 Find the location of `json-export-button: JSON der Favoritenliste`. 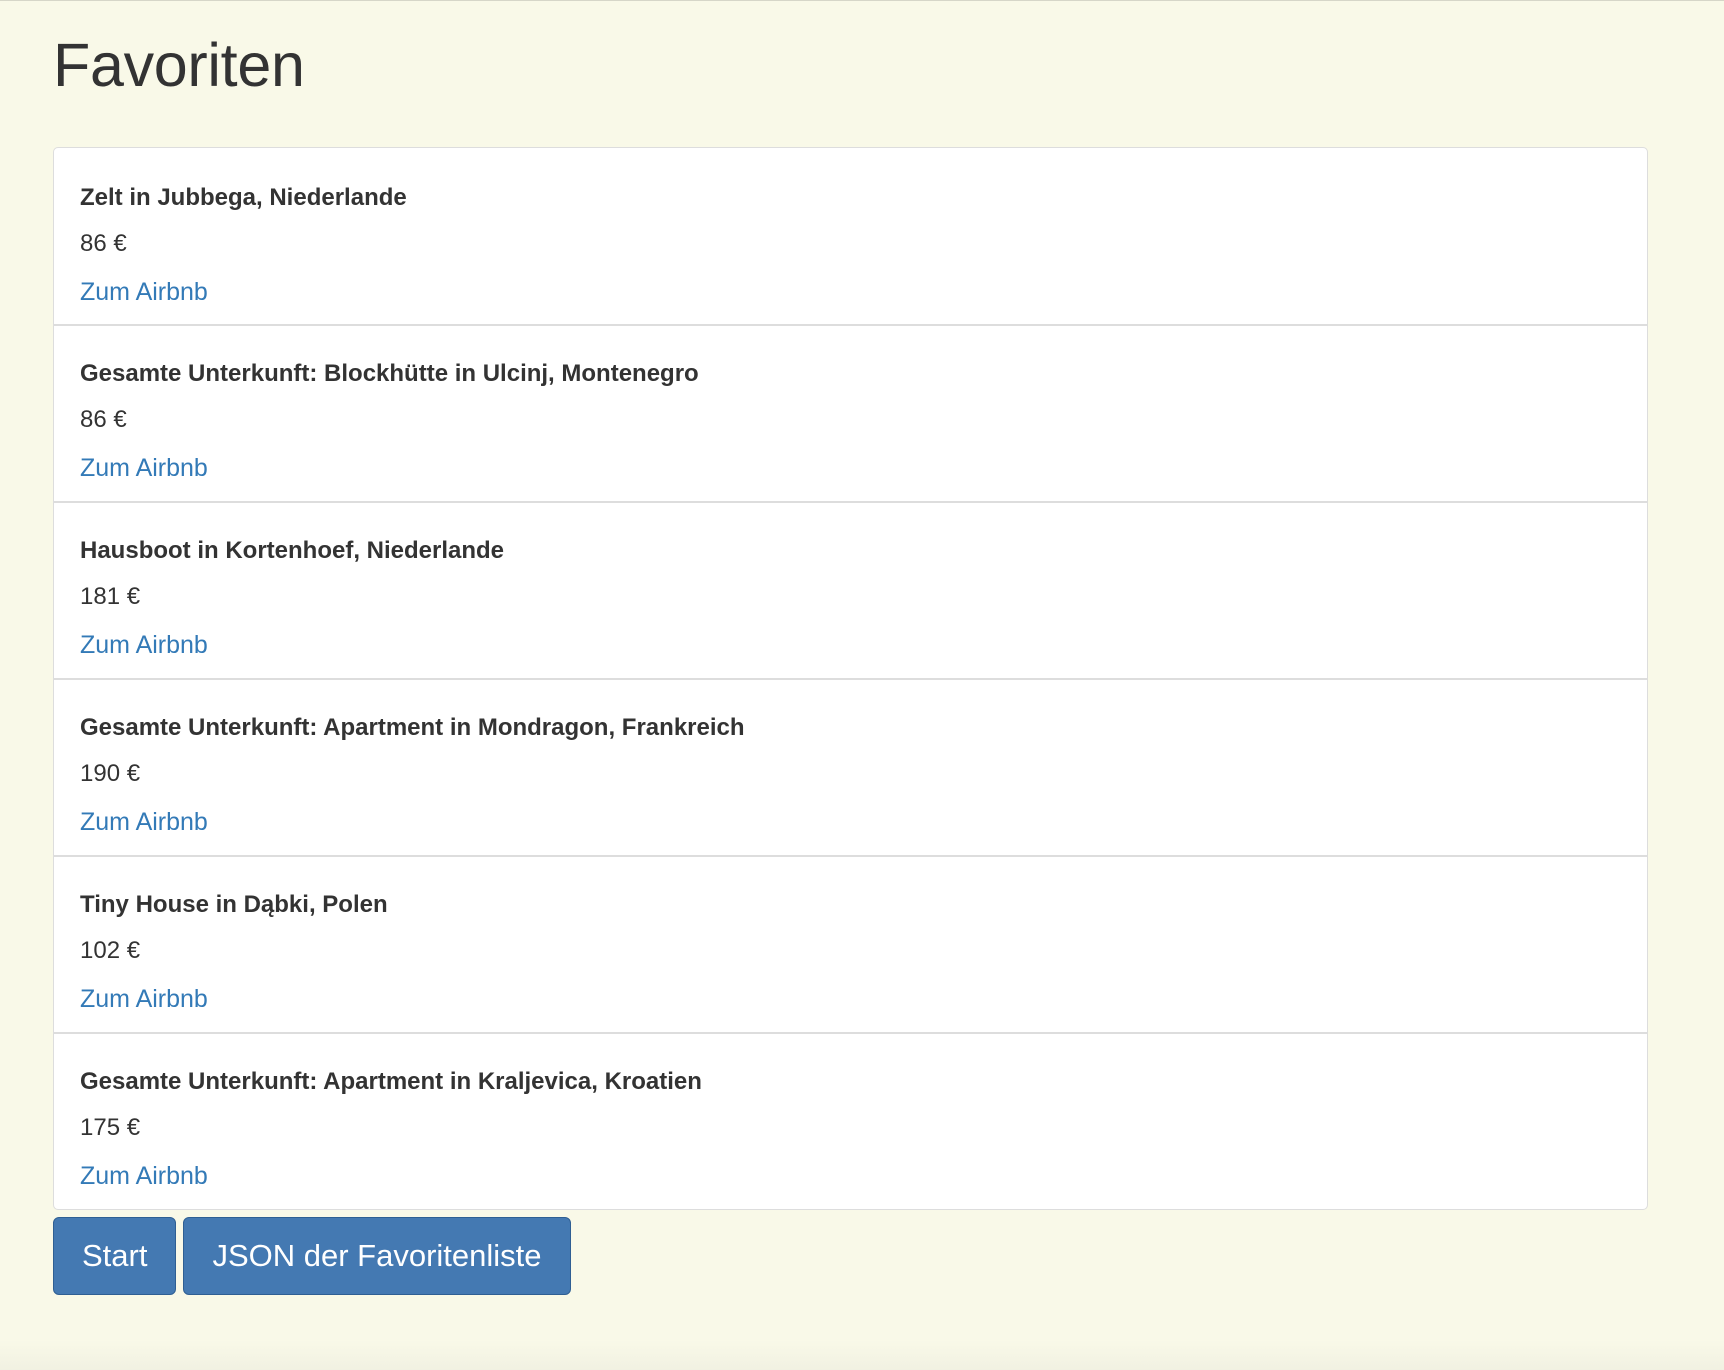

json-export-button: JSON der Favoritenliste is located at coordinates (377, 1256).